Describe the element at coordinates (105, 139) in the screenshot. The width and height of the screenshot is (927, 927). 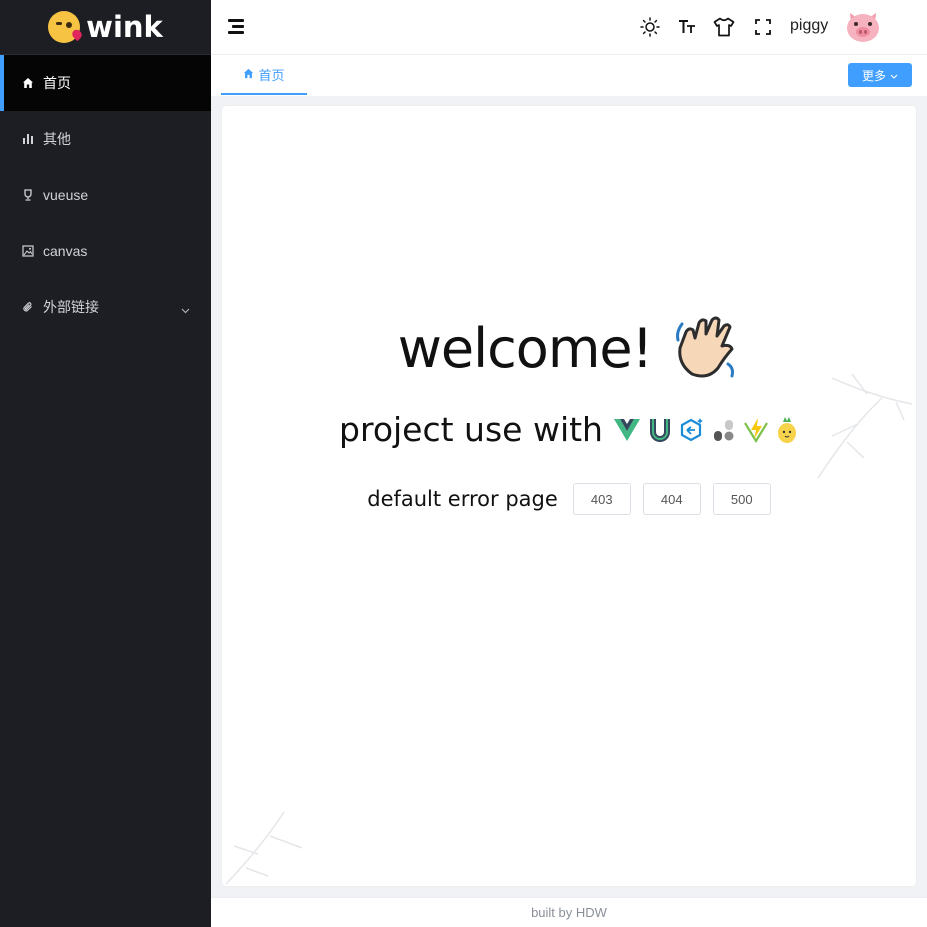
I see `sidebar-item-other: 其他` at that location.